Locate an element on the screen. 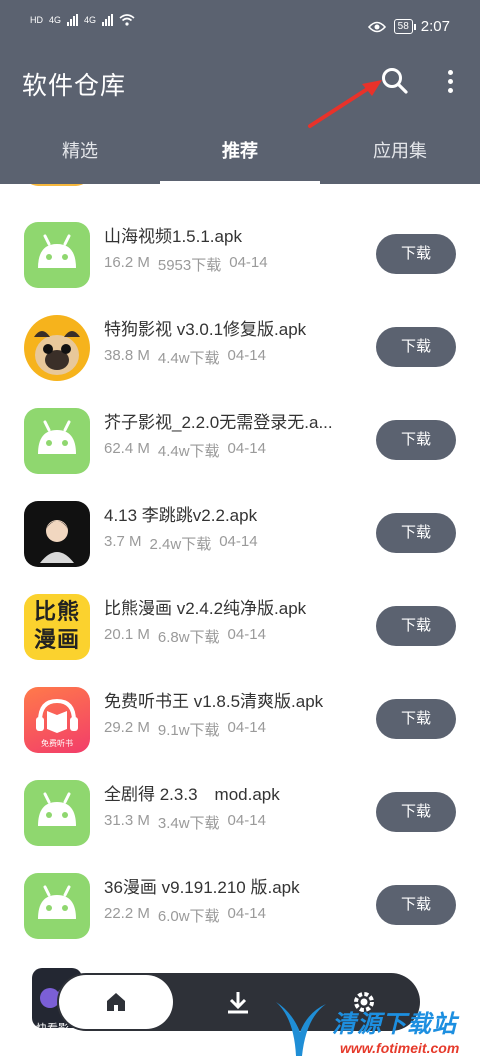 The image size is (480, 1061). network-label-1: 4G is located at coordinates (55, 20).